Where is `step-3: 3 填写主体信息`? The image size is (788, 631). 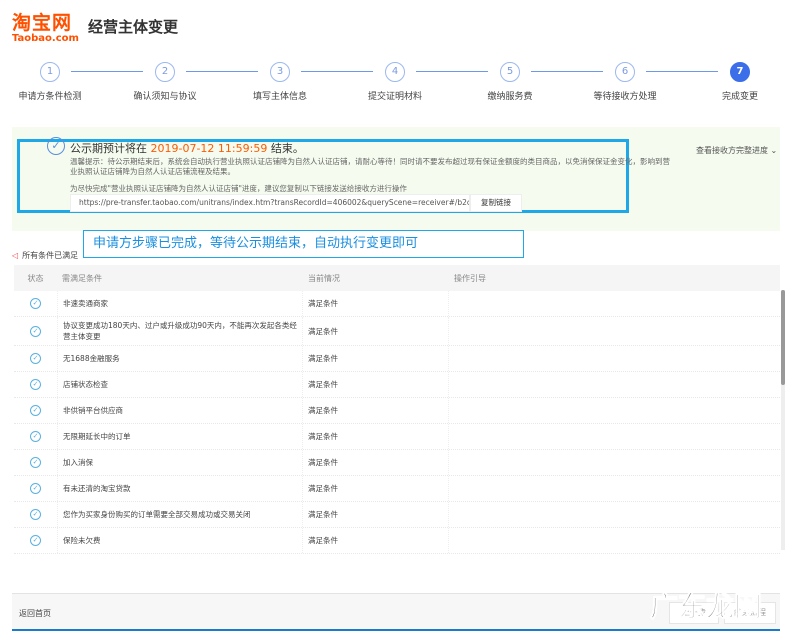 step-3: 3 填写主体信息 is located at coordinates (280, 82).